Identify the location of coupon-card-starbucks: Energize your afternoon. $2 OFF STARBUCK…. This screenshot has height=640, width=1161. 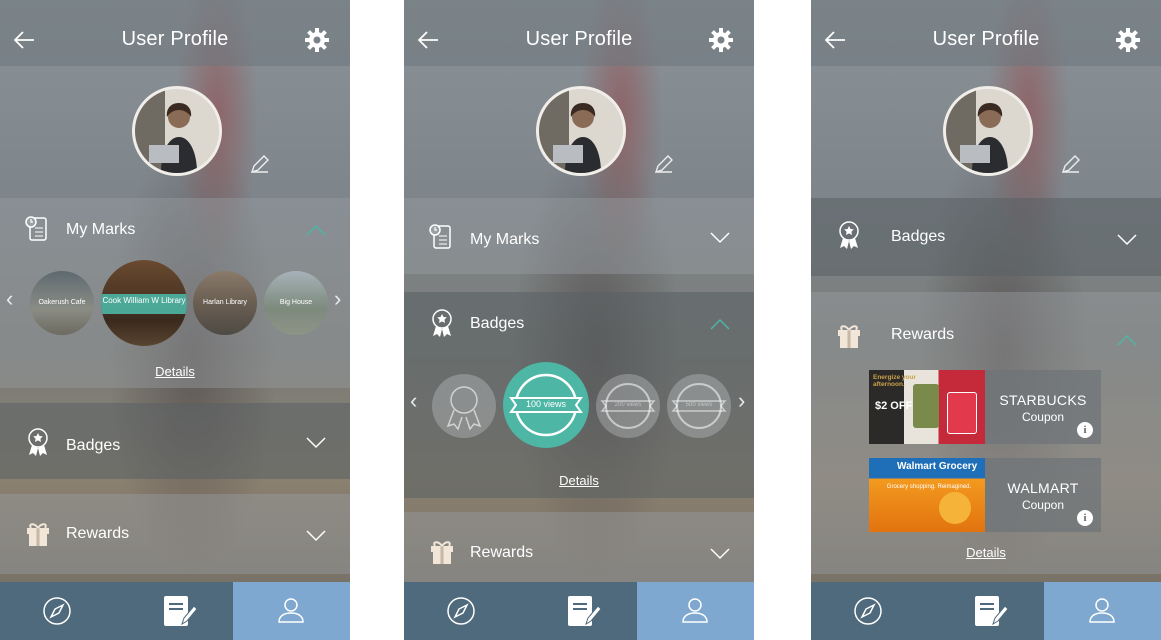
(985, 407).